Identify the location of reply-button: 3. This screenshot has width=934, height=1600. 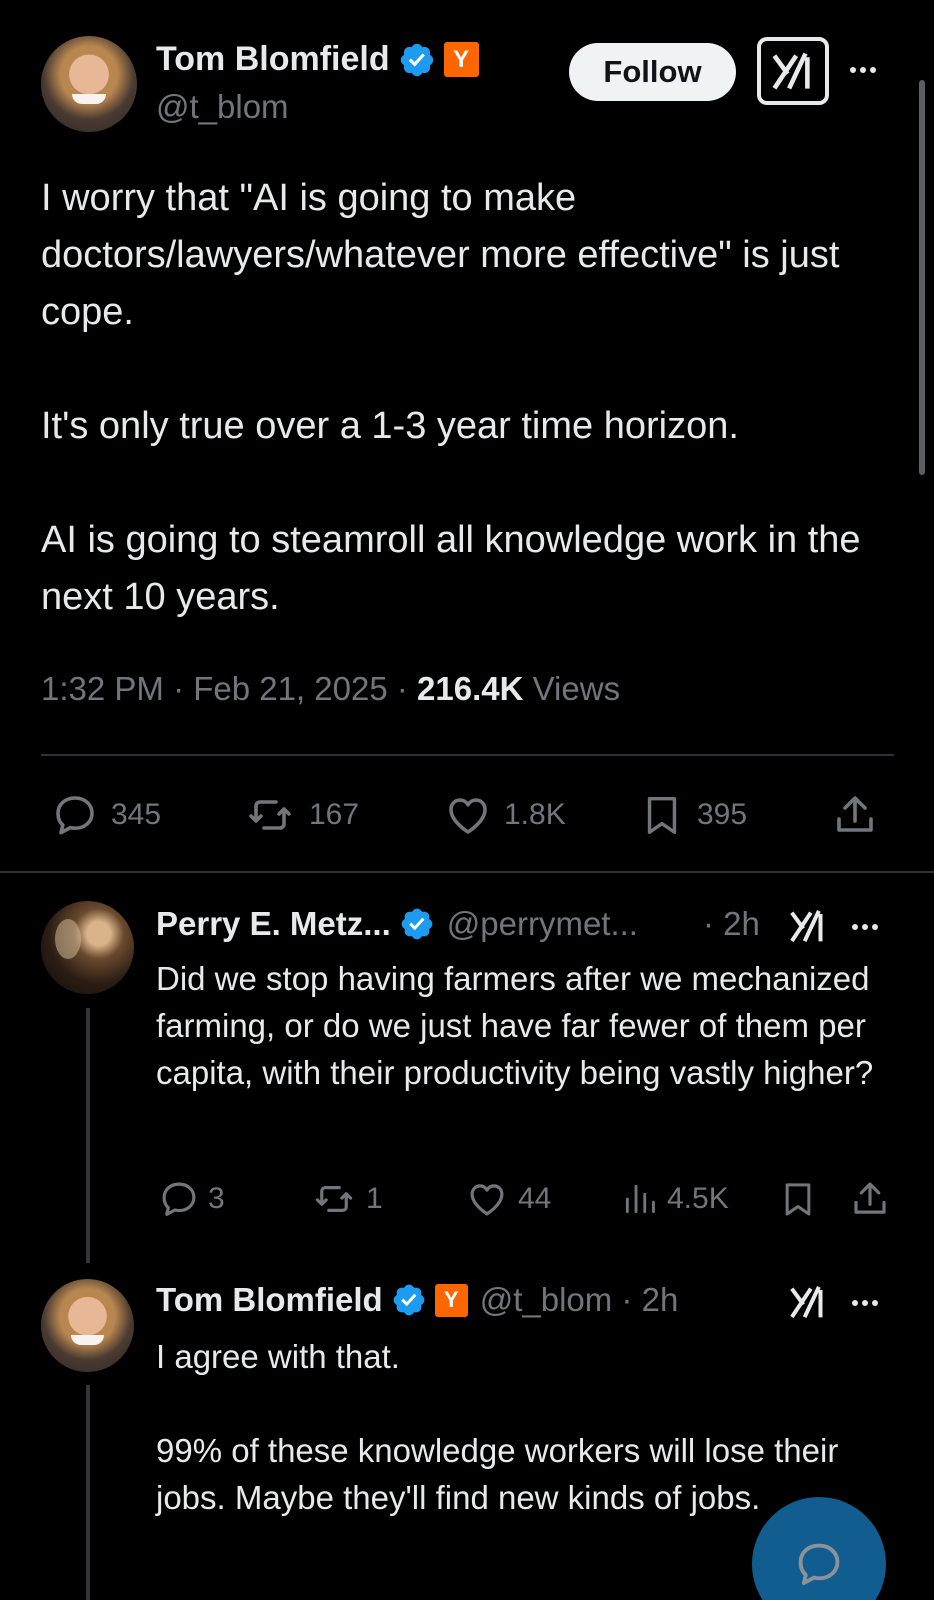
(191, 1199).